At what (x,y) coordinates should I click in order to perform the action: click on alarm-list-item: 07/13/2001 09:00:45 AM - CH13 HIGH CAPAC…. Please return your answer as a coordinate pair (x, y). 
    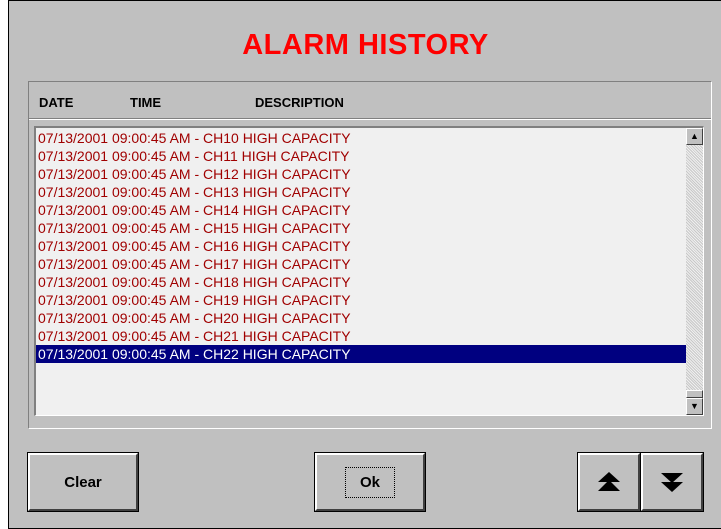
    Looking at the image, I should click on (362, 192).